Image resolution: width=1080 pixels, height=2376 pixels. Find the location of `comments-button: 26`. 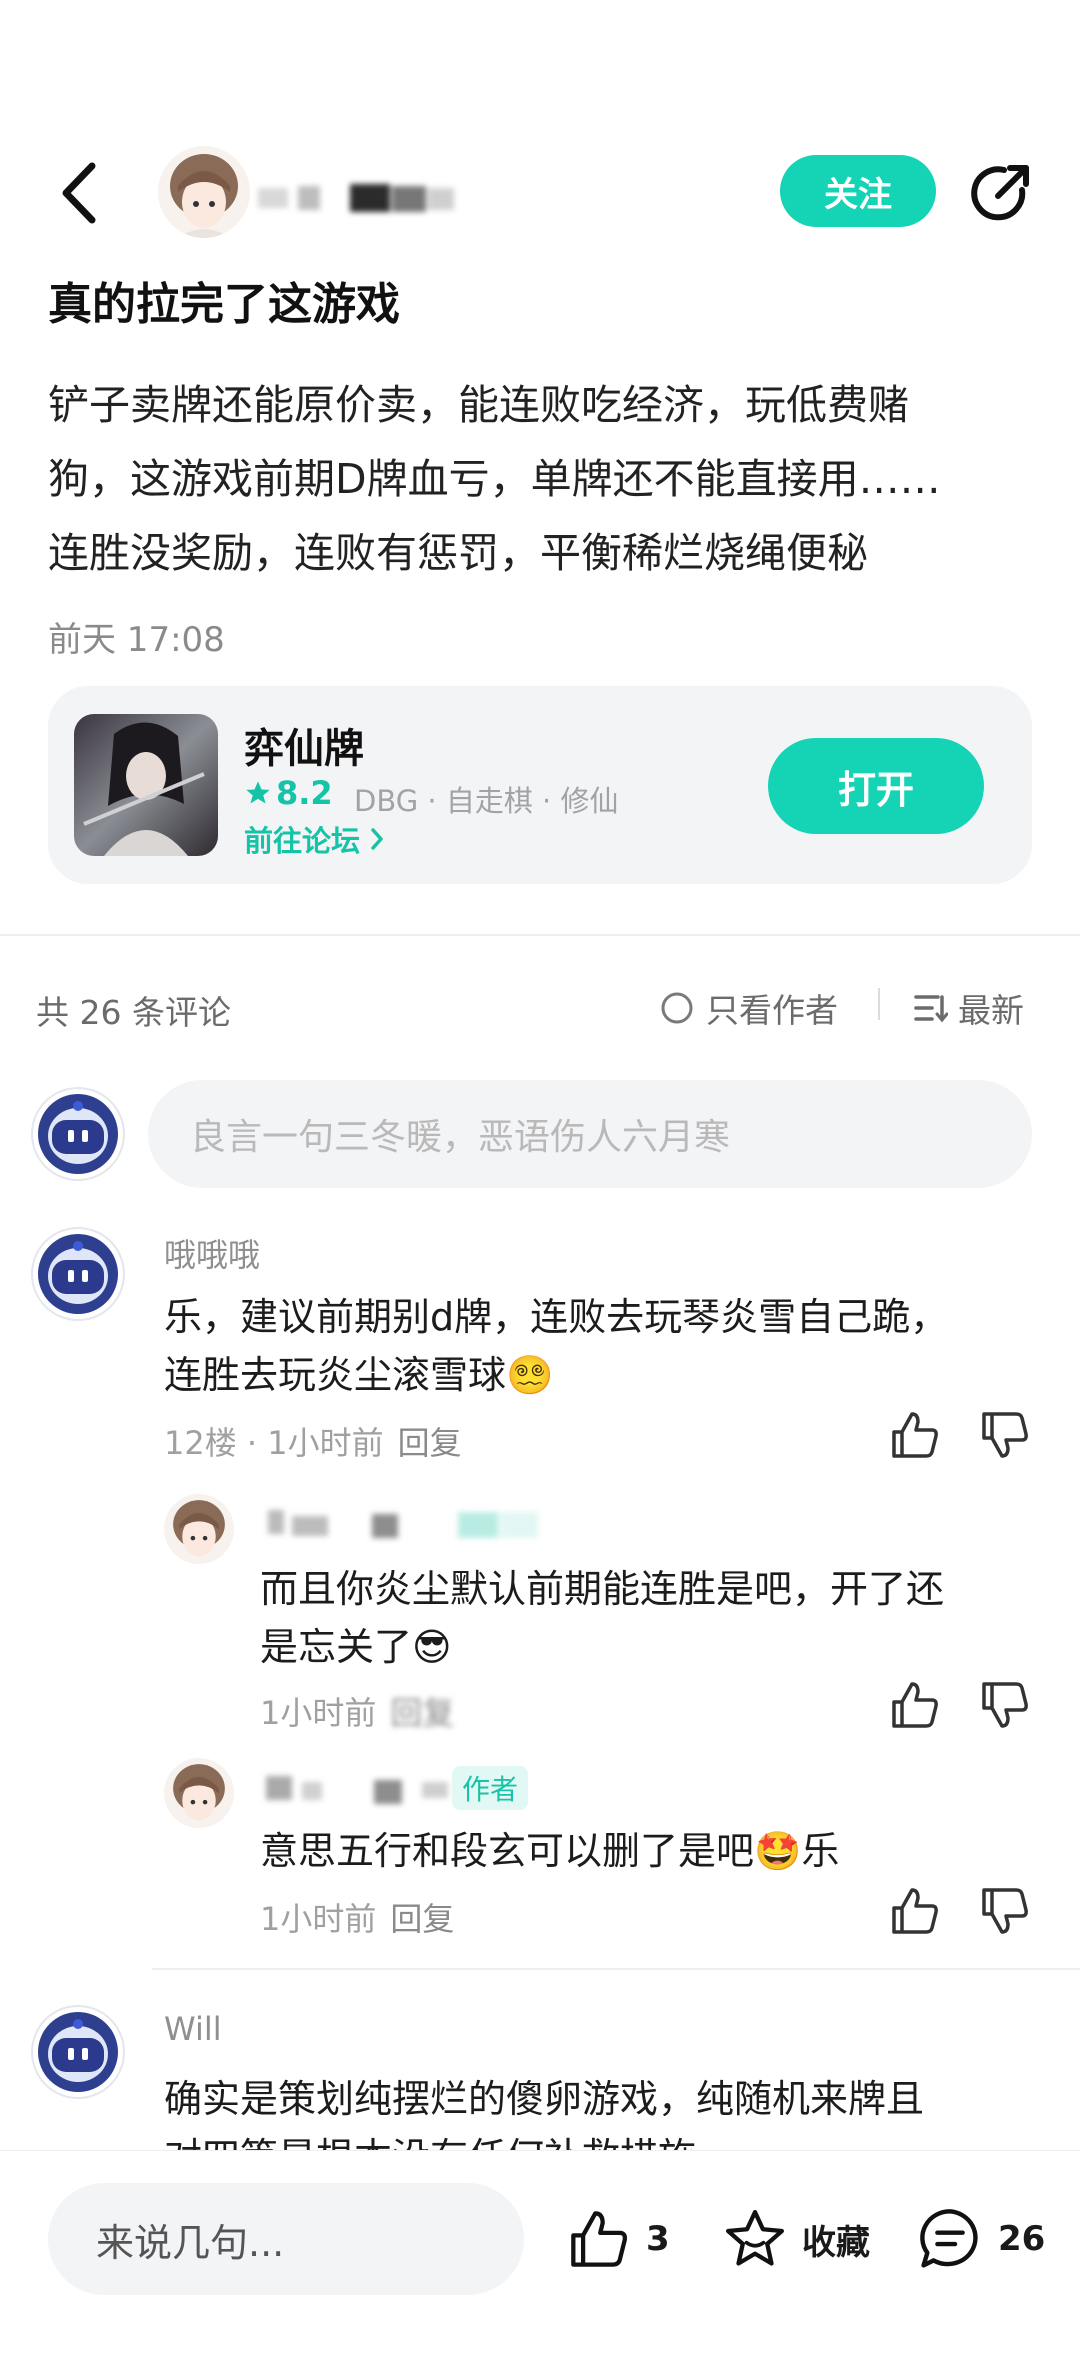

comments-button: 26 is located at coordinates (980, 2239).